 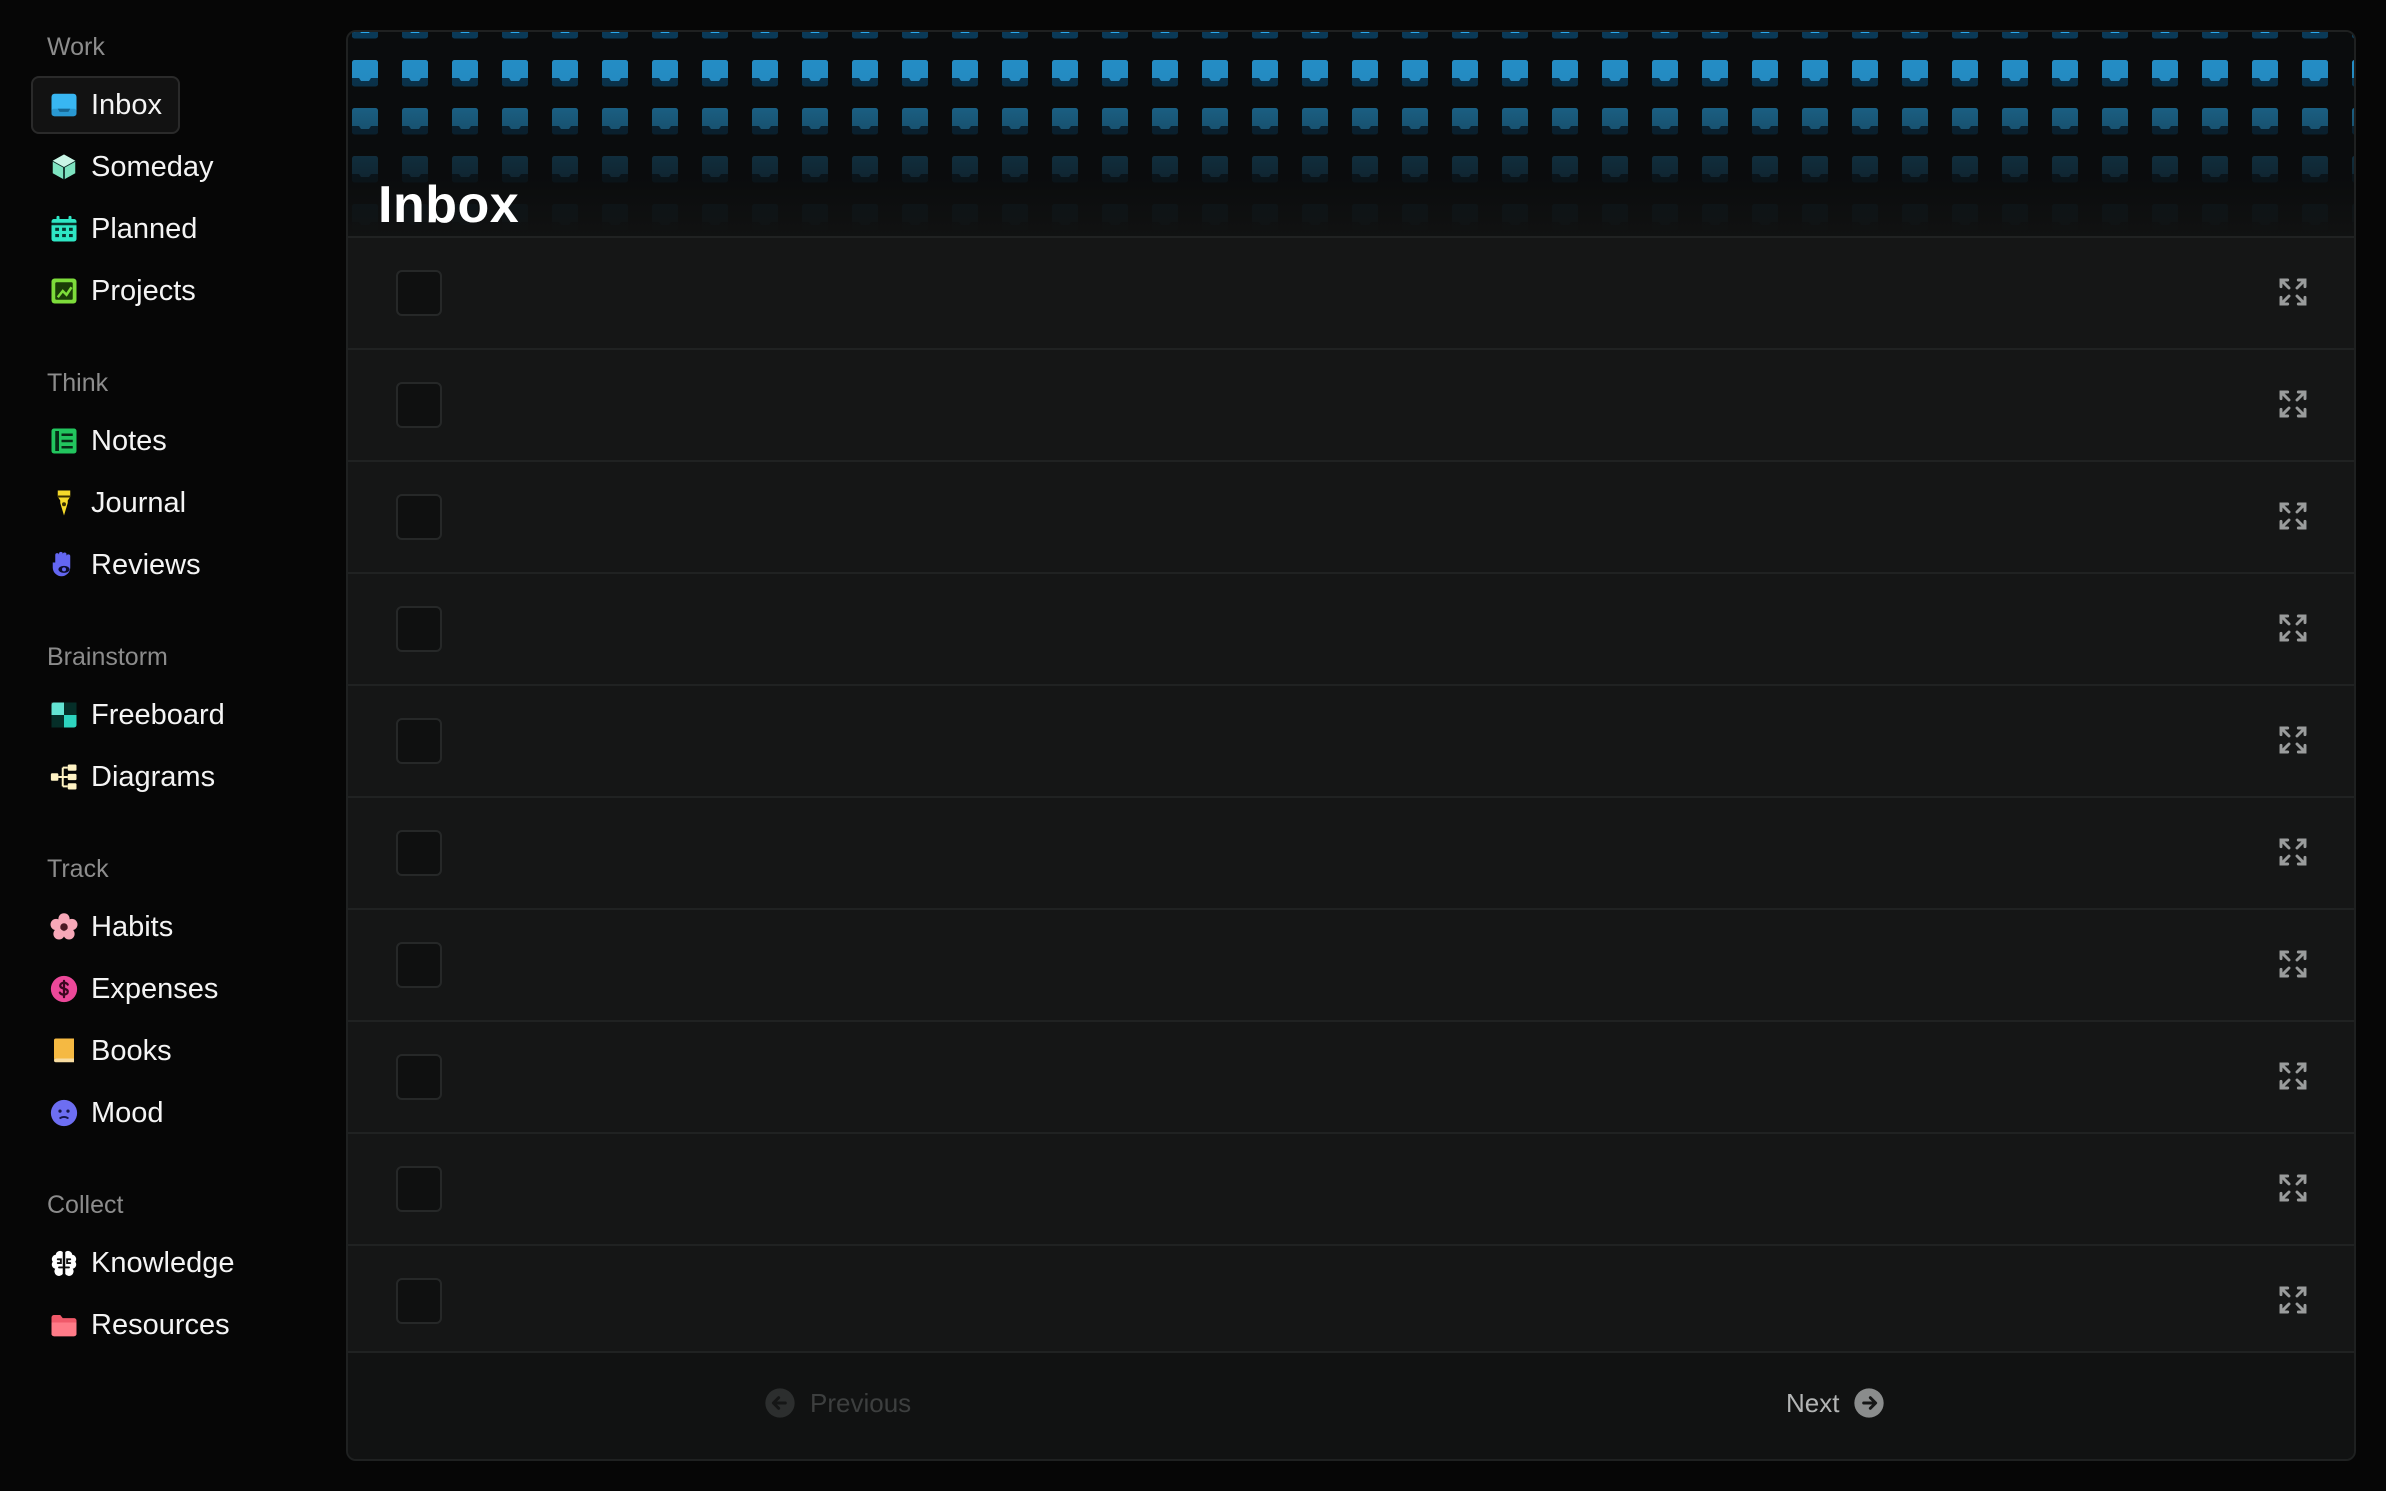 I want to click on sidebar-item-resources: Resources, so click(x=139, y=1325).